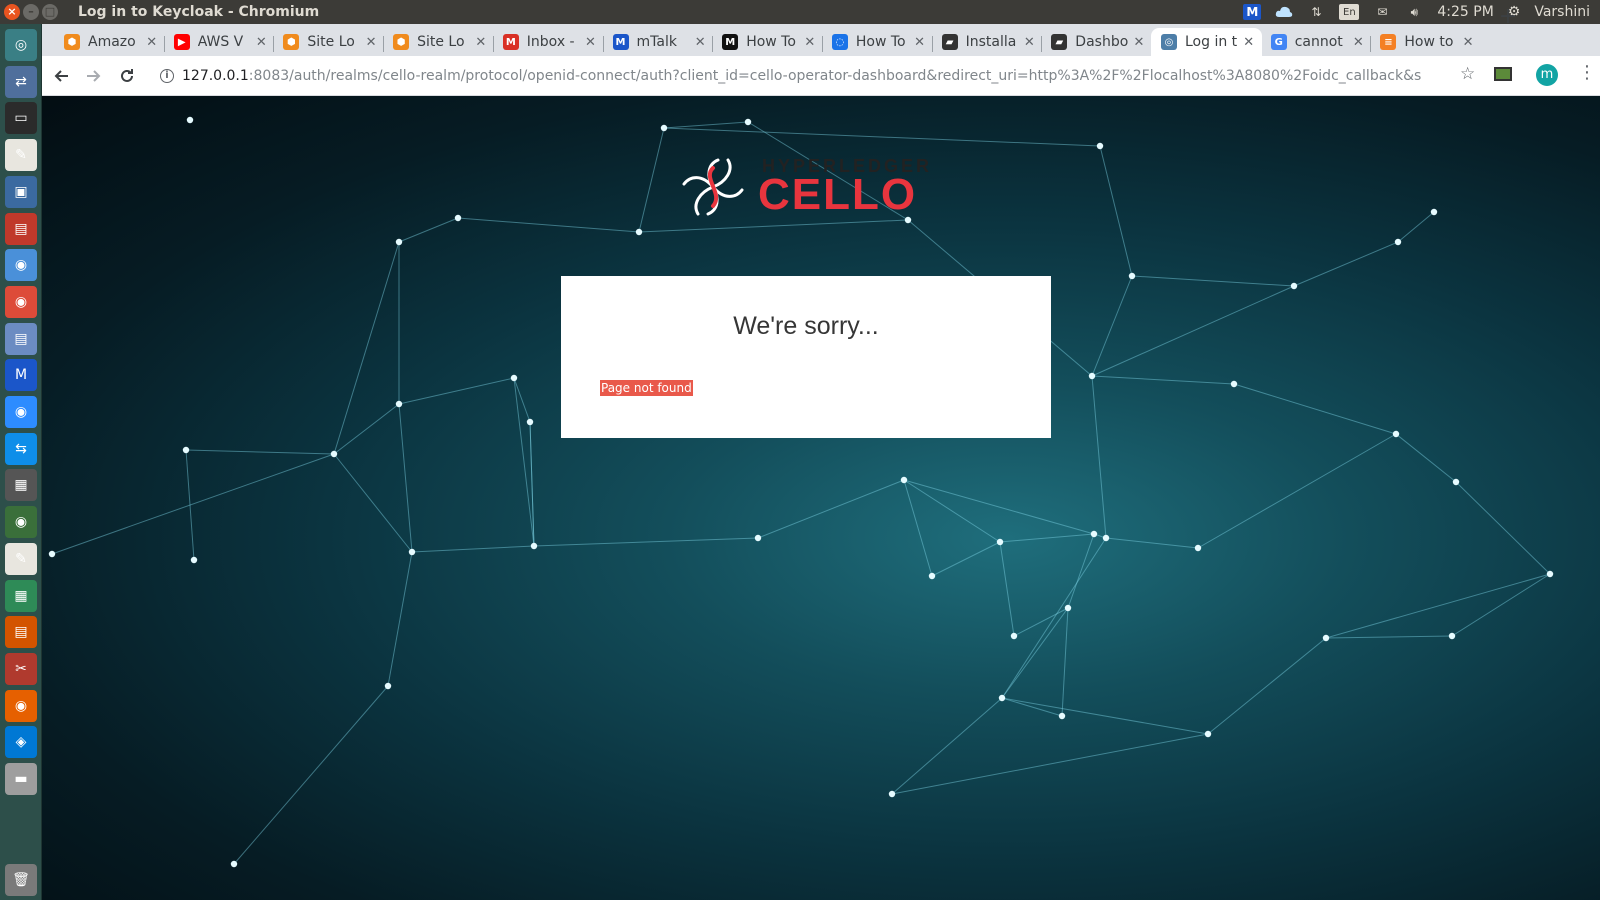 The height and width of the screenshot is (900, 1600). Describe the element at coordinates (94, 76) in the screenshot. I see `forward-button` at that location.